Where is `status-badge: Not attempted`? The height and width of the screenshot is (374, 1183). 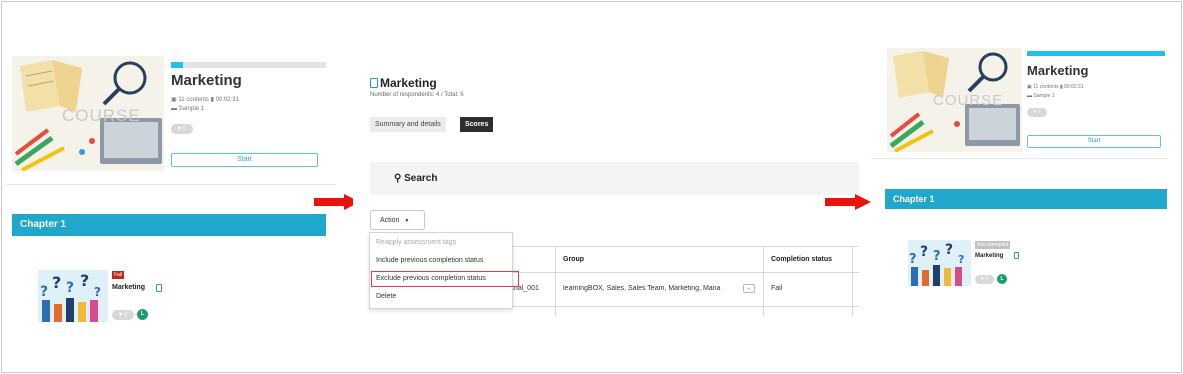 status-badge: Not attempted is located at coordinates (993, 245).